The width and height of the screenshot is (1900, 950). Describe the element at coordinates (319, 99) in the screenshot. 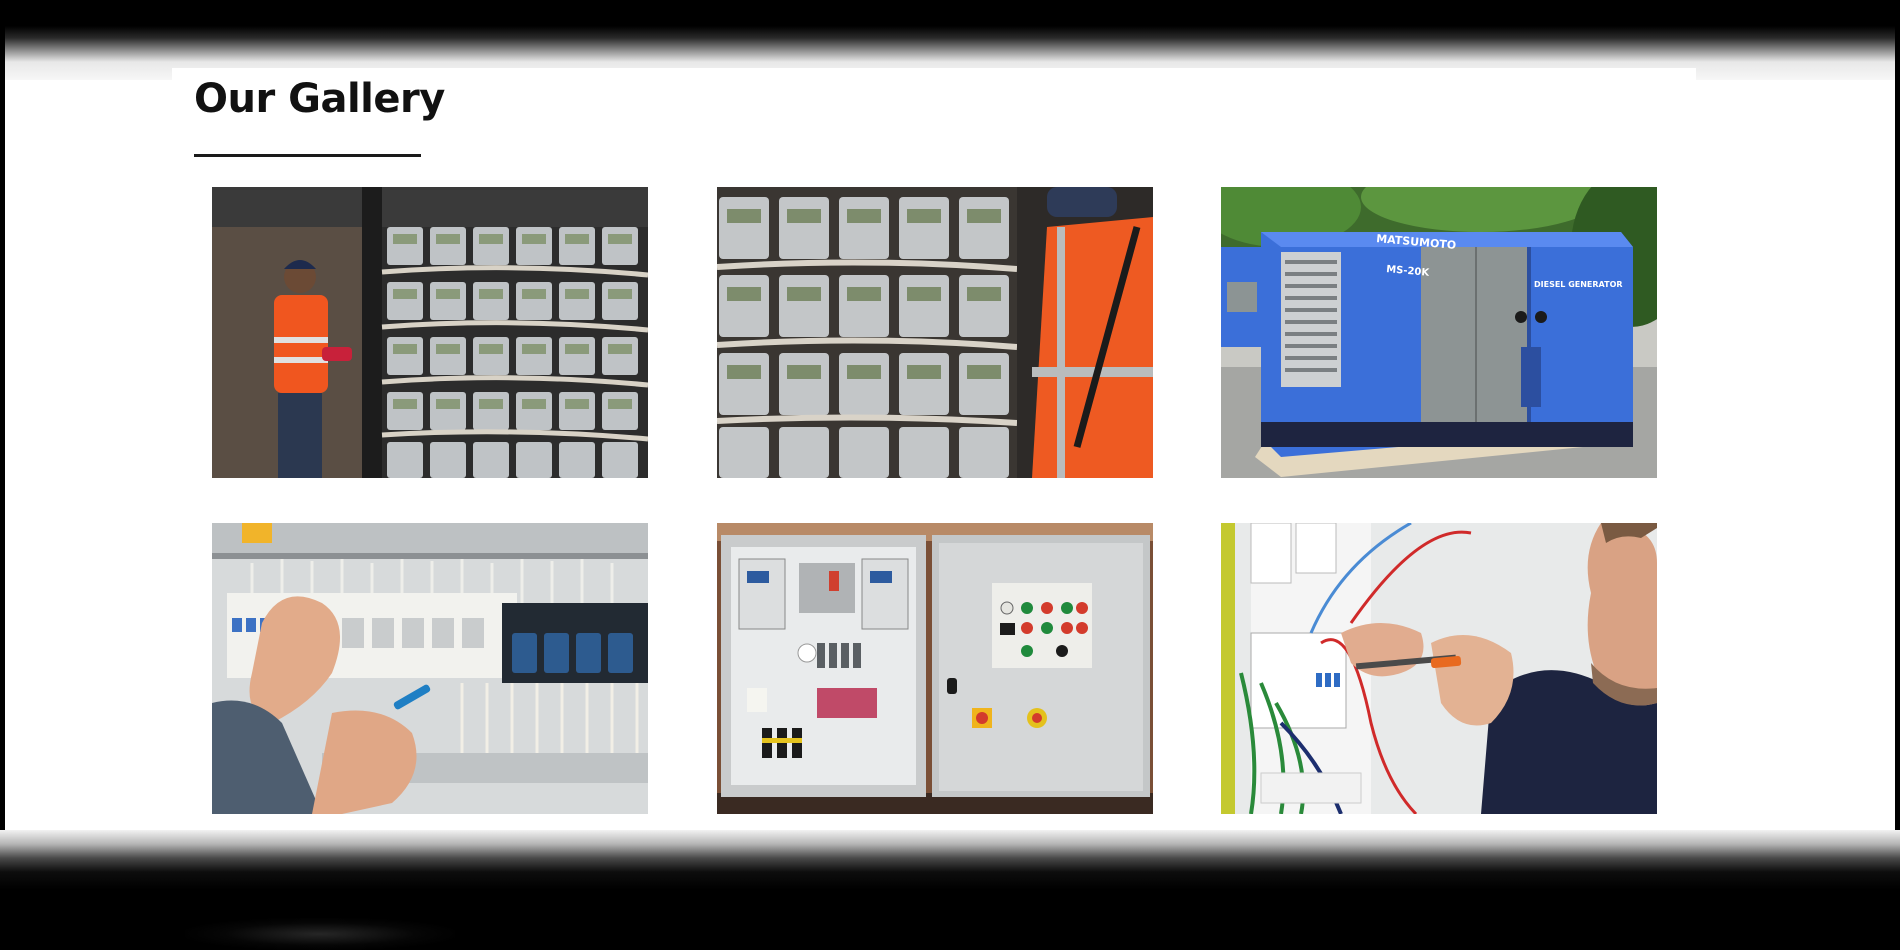

I see `section-title: Our Gallery` at that location.